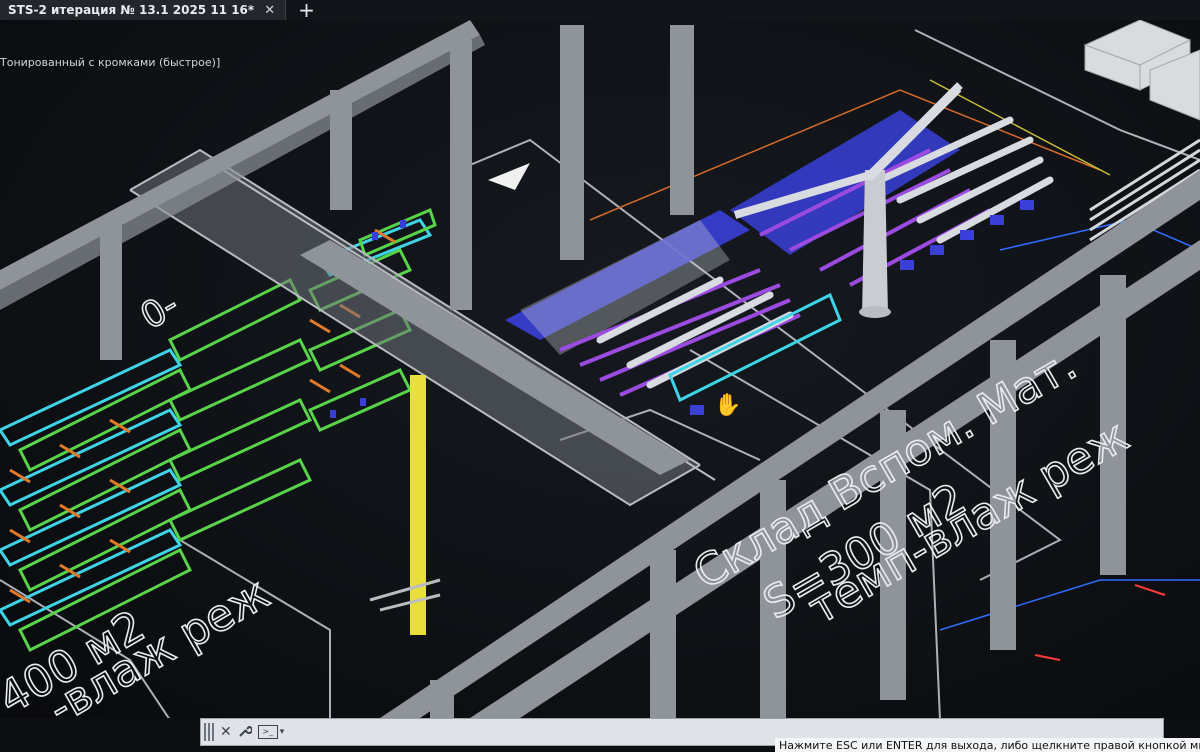  What do you see at coordinates (405, 595) in the screenshot?
I see `hoist` at bounding box center [405, 595].